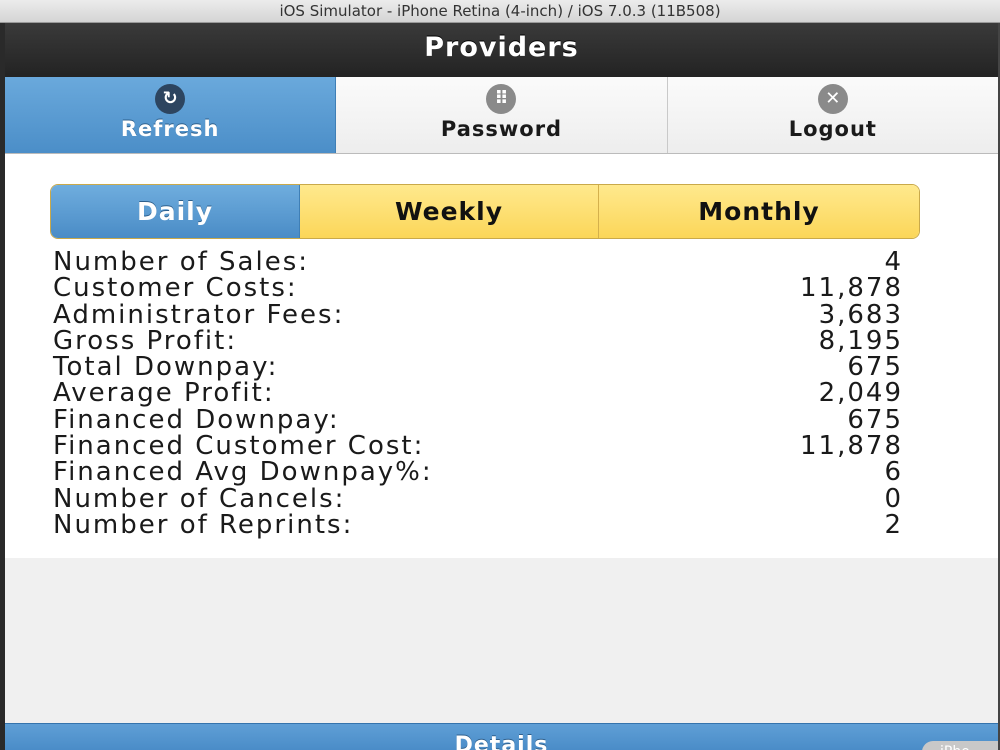  I want to click on stat-value: 3,683, so click(860, 314).